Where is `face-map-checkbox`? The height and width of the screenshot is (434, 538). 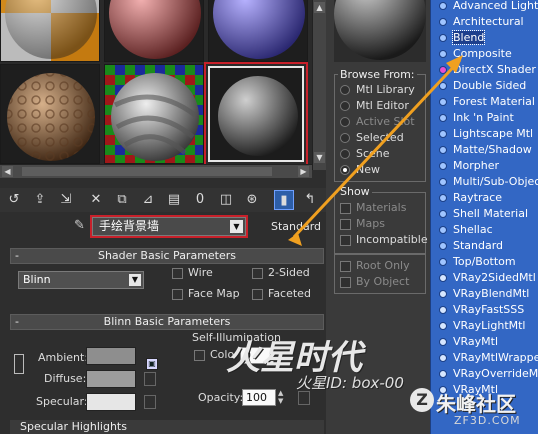 face-map-checkbox is located at coordinates (177, 294).